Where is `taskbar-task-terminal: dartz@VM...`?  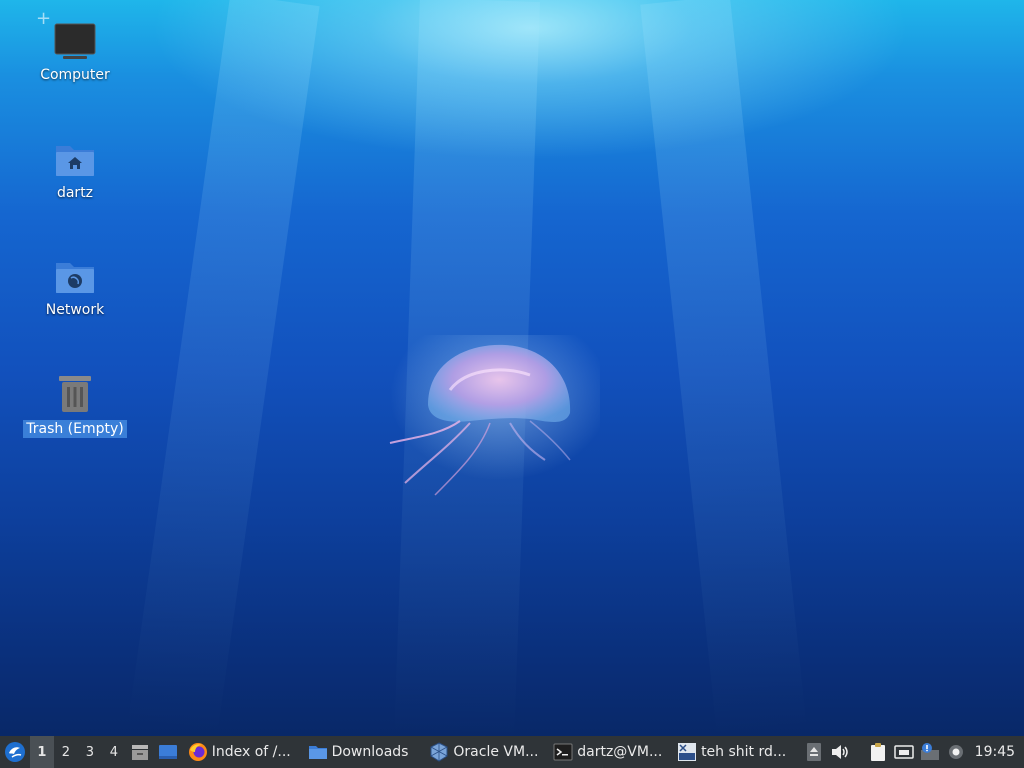
taskbar-task-terminal: dartz@VM... is located at coordinates (609, 752).